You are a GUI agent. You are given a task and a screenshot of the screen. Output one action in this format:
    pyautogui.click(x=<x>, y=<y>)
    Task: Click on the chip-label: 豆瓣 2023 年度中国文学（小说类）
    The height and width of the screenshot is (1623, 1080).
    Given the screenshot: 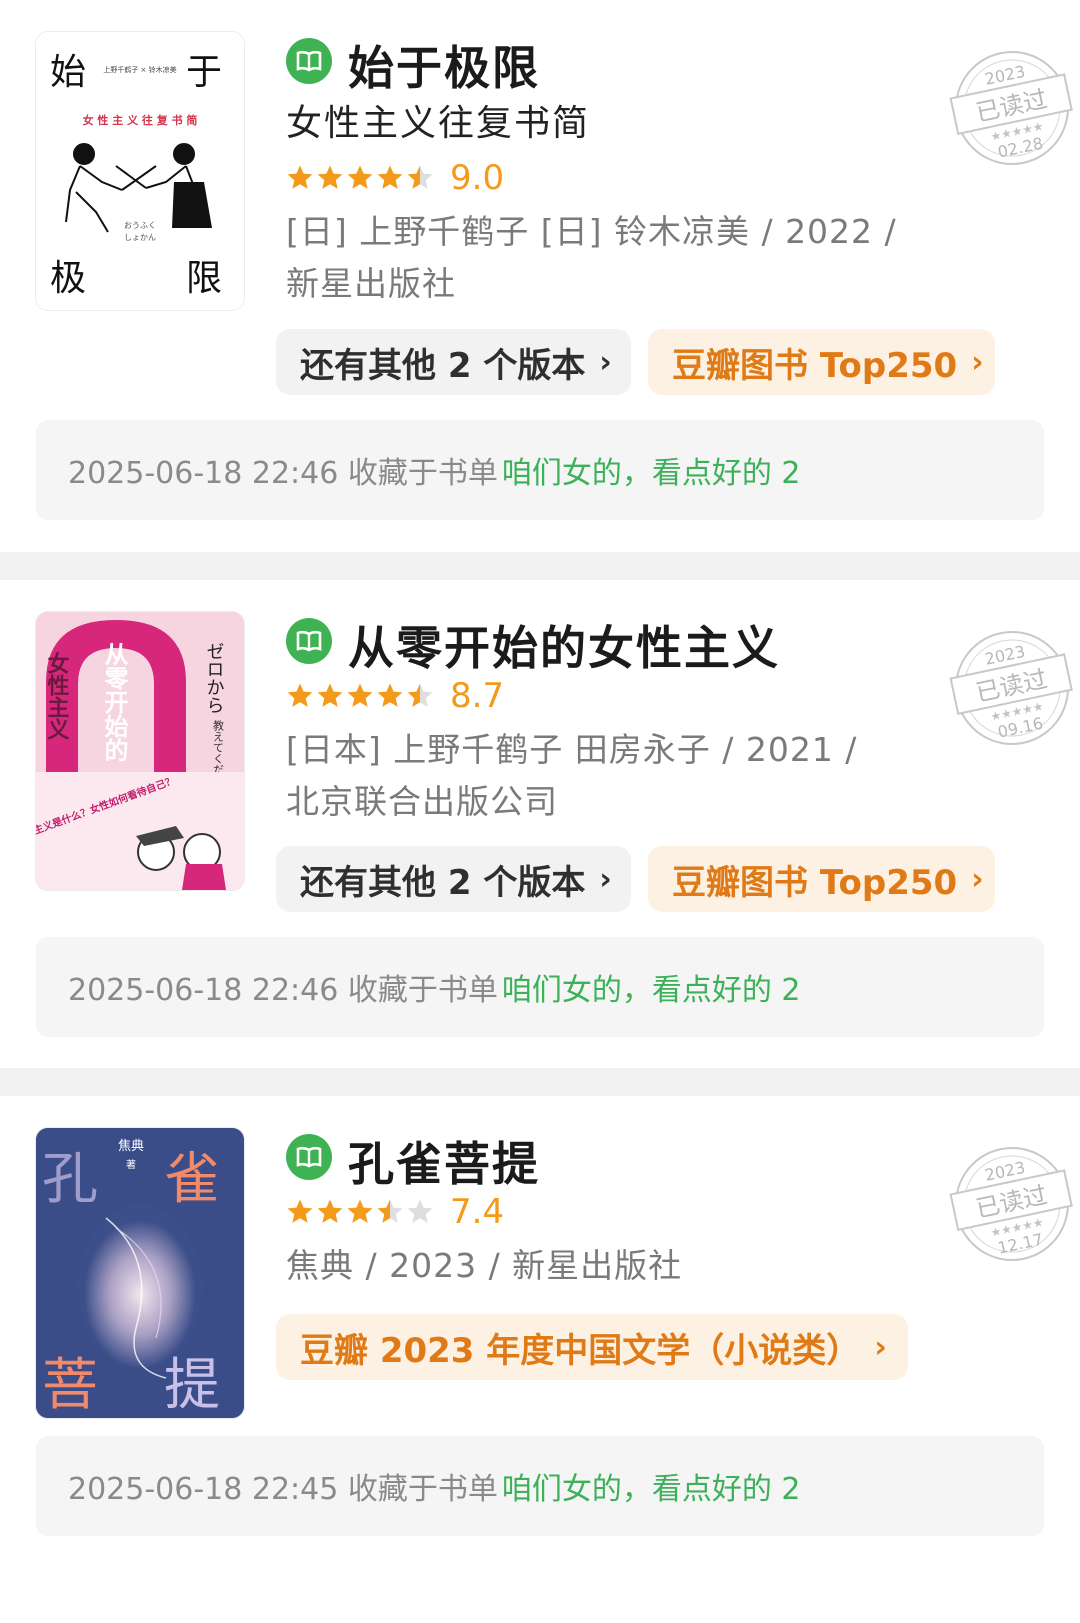 What is the action you would take?
    pyautogui.click(x=580, y=1350)
    